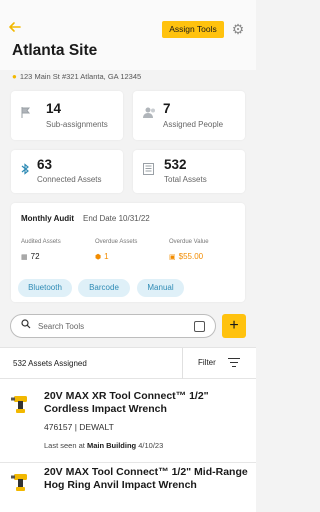  I want to click on site-address: ● 123 Main St #321 Atlanta, GA 12345, so click(76, 76).